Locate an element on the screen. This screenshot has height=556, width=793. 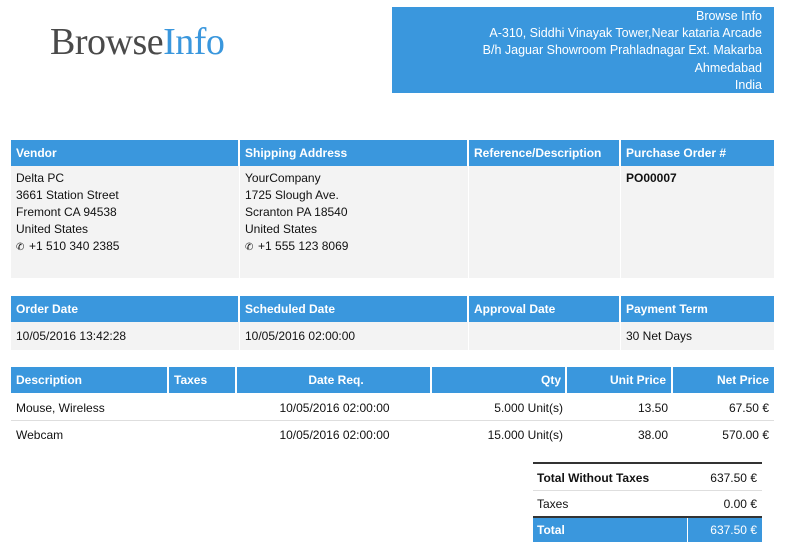
order-date-header: Order Date is located at coordinates (125, 309).